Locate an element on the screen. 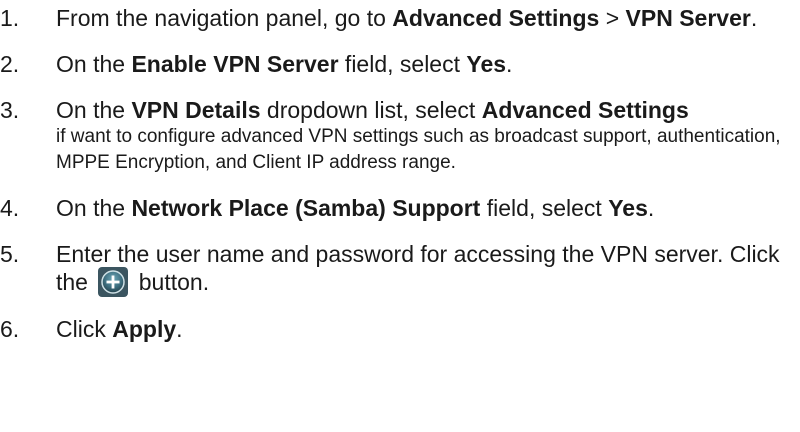 This screenshot has height=432, width=800. step-text: dropdown list, select is located at coordinates (371, 110).